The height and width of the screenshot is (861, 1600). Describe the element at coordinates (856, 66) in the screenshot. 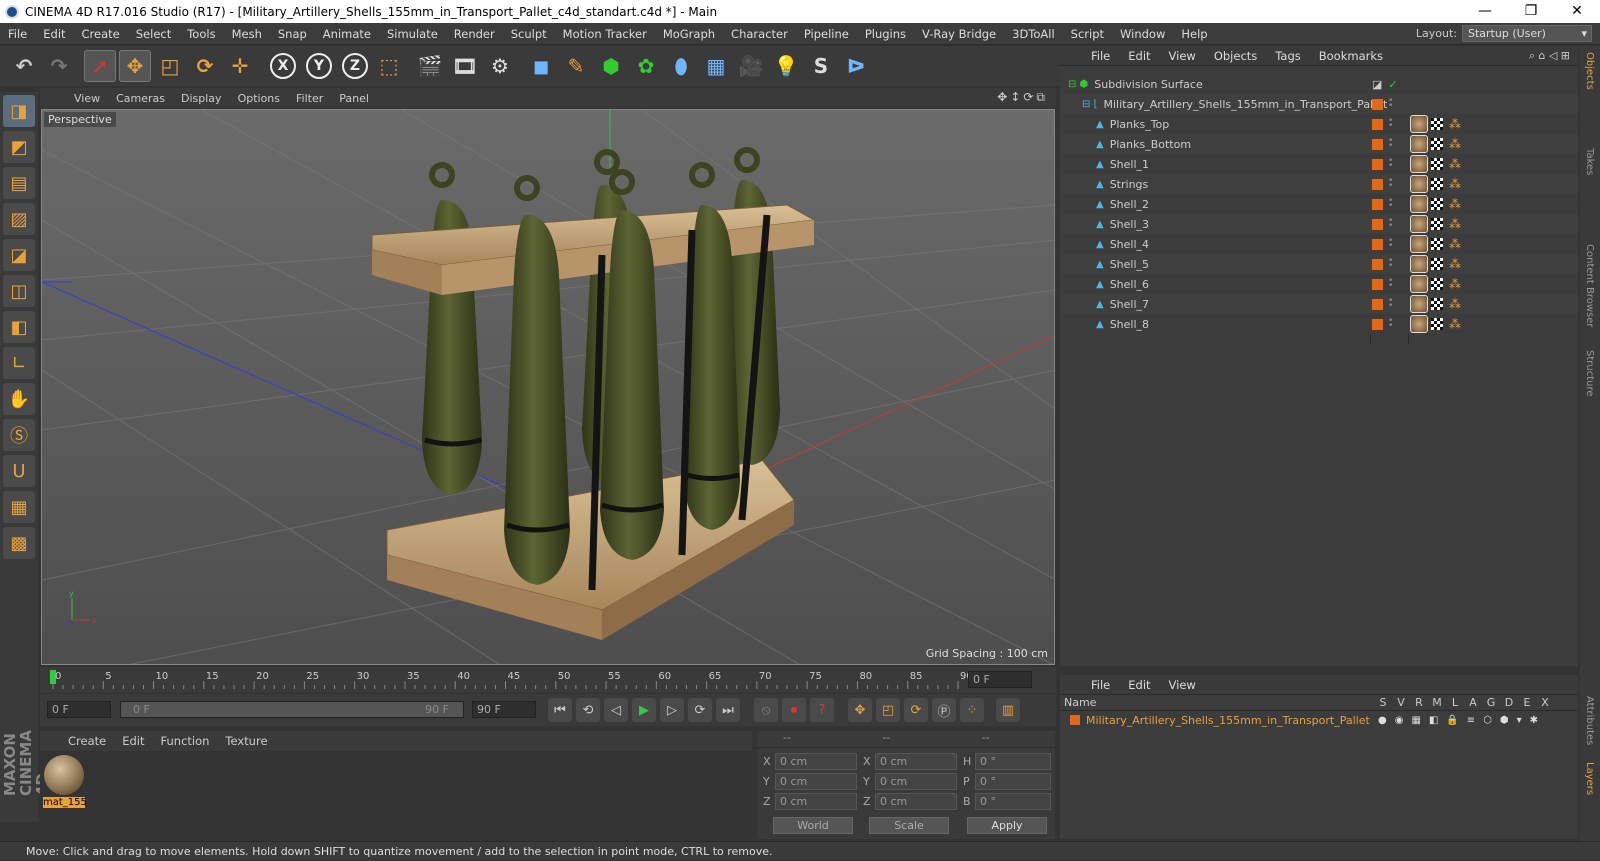

I see `python-icon: ᐅ` at that location.